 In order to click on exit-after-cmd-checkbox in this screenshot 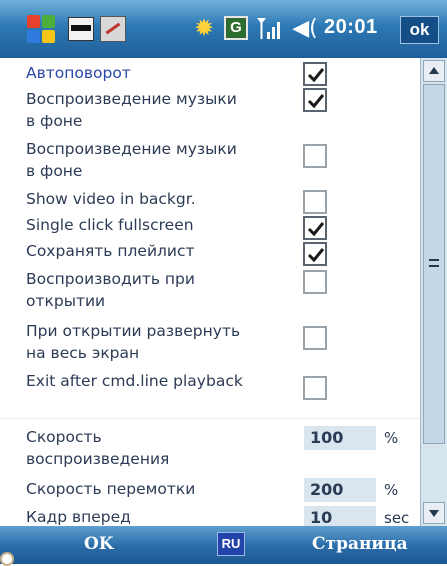, I will do `click(315, 388)`.